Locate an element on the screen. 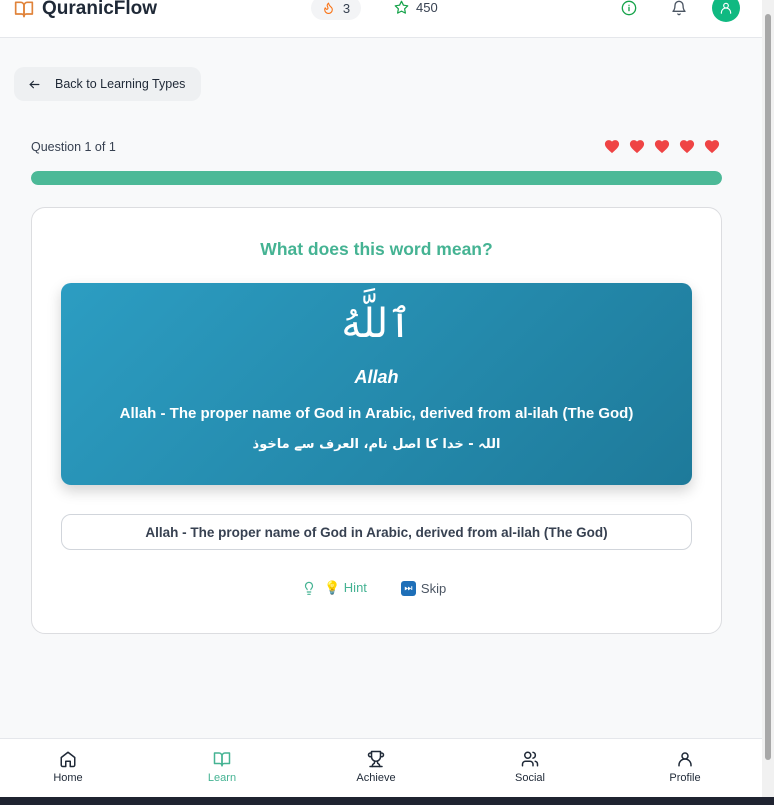 This screenshot has width=774, height=805. info-icon is located at coordinates (629, 8).